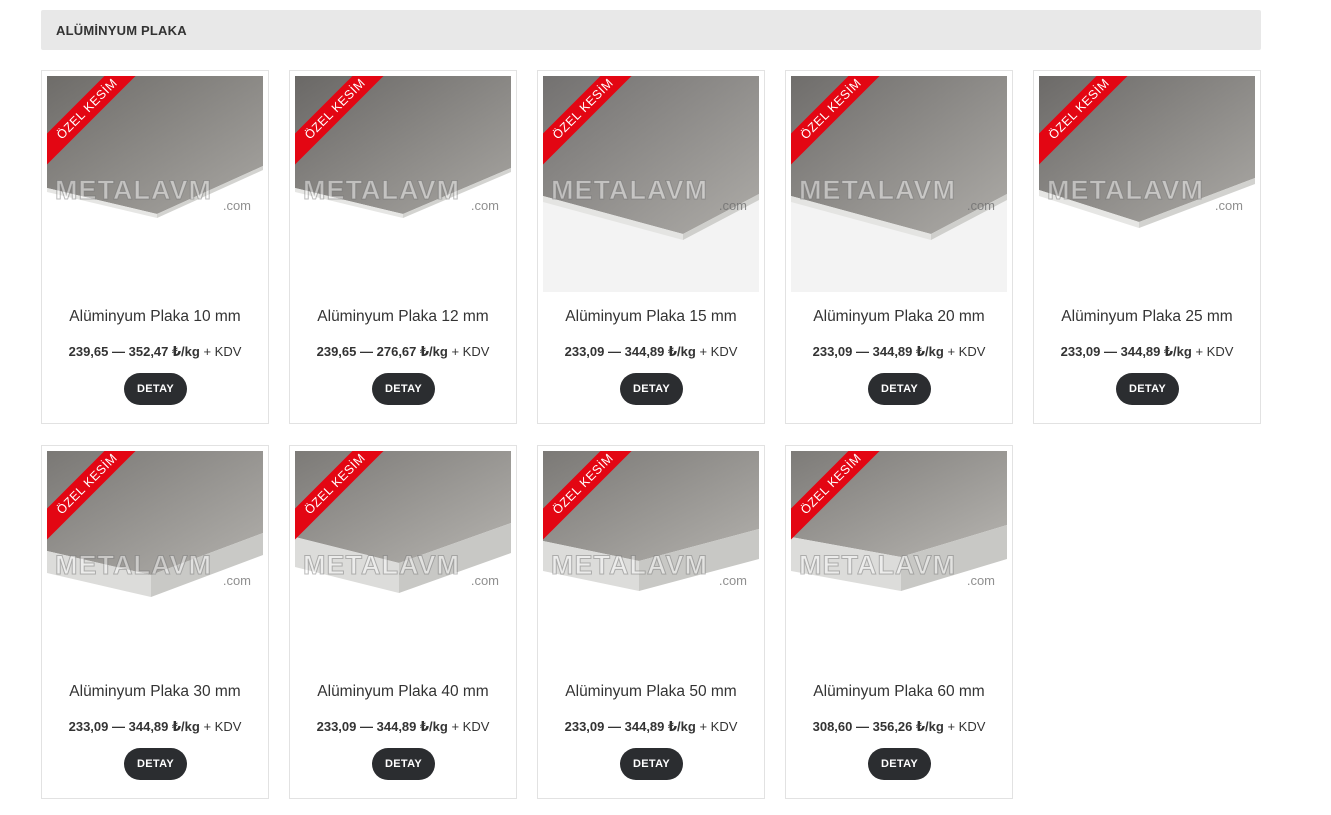  I want to click on product-title: Alüminyum Plaka 25 mm, so click(1147, 317).